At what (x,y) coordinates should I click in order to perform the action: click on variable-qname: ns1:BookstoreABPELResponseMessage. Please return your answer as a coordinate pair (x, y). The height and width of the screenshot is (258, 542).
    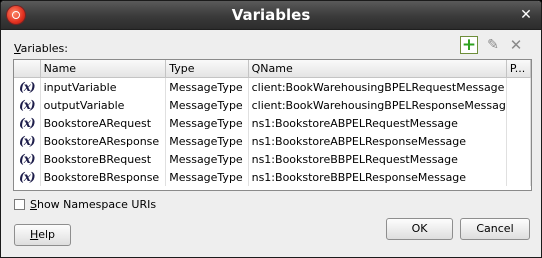
    Looking at the image, I should click on (377, 141).